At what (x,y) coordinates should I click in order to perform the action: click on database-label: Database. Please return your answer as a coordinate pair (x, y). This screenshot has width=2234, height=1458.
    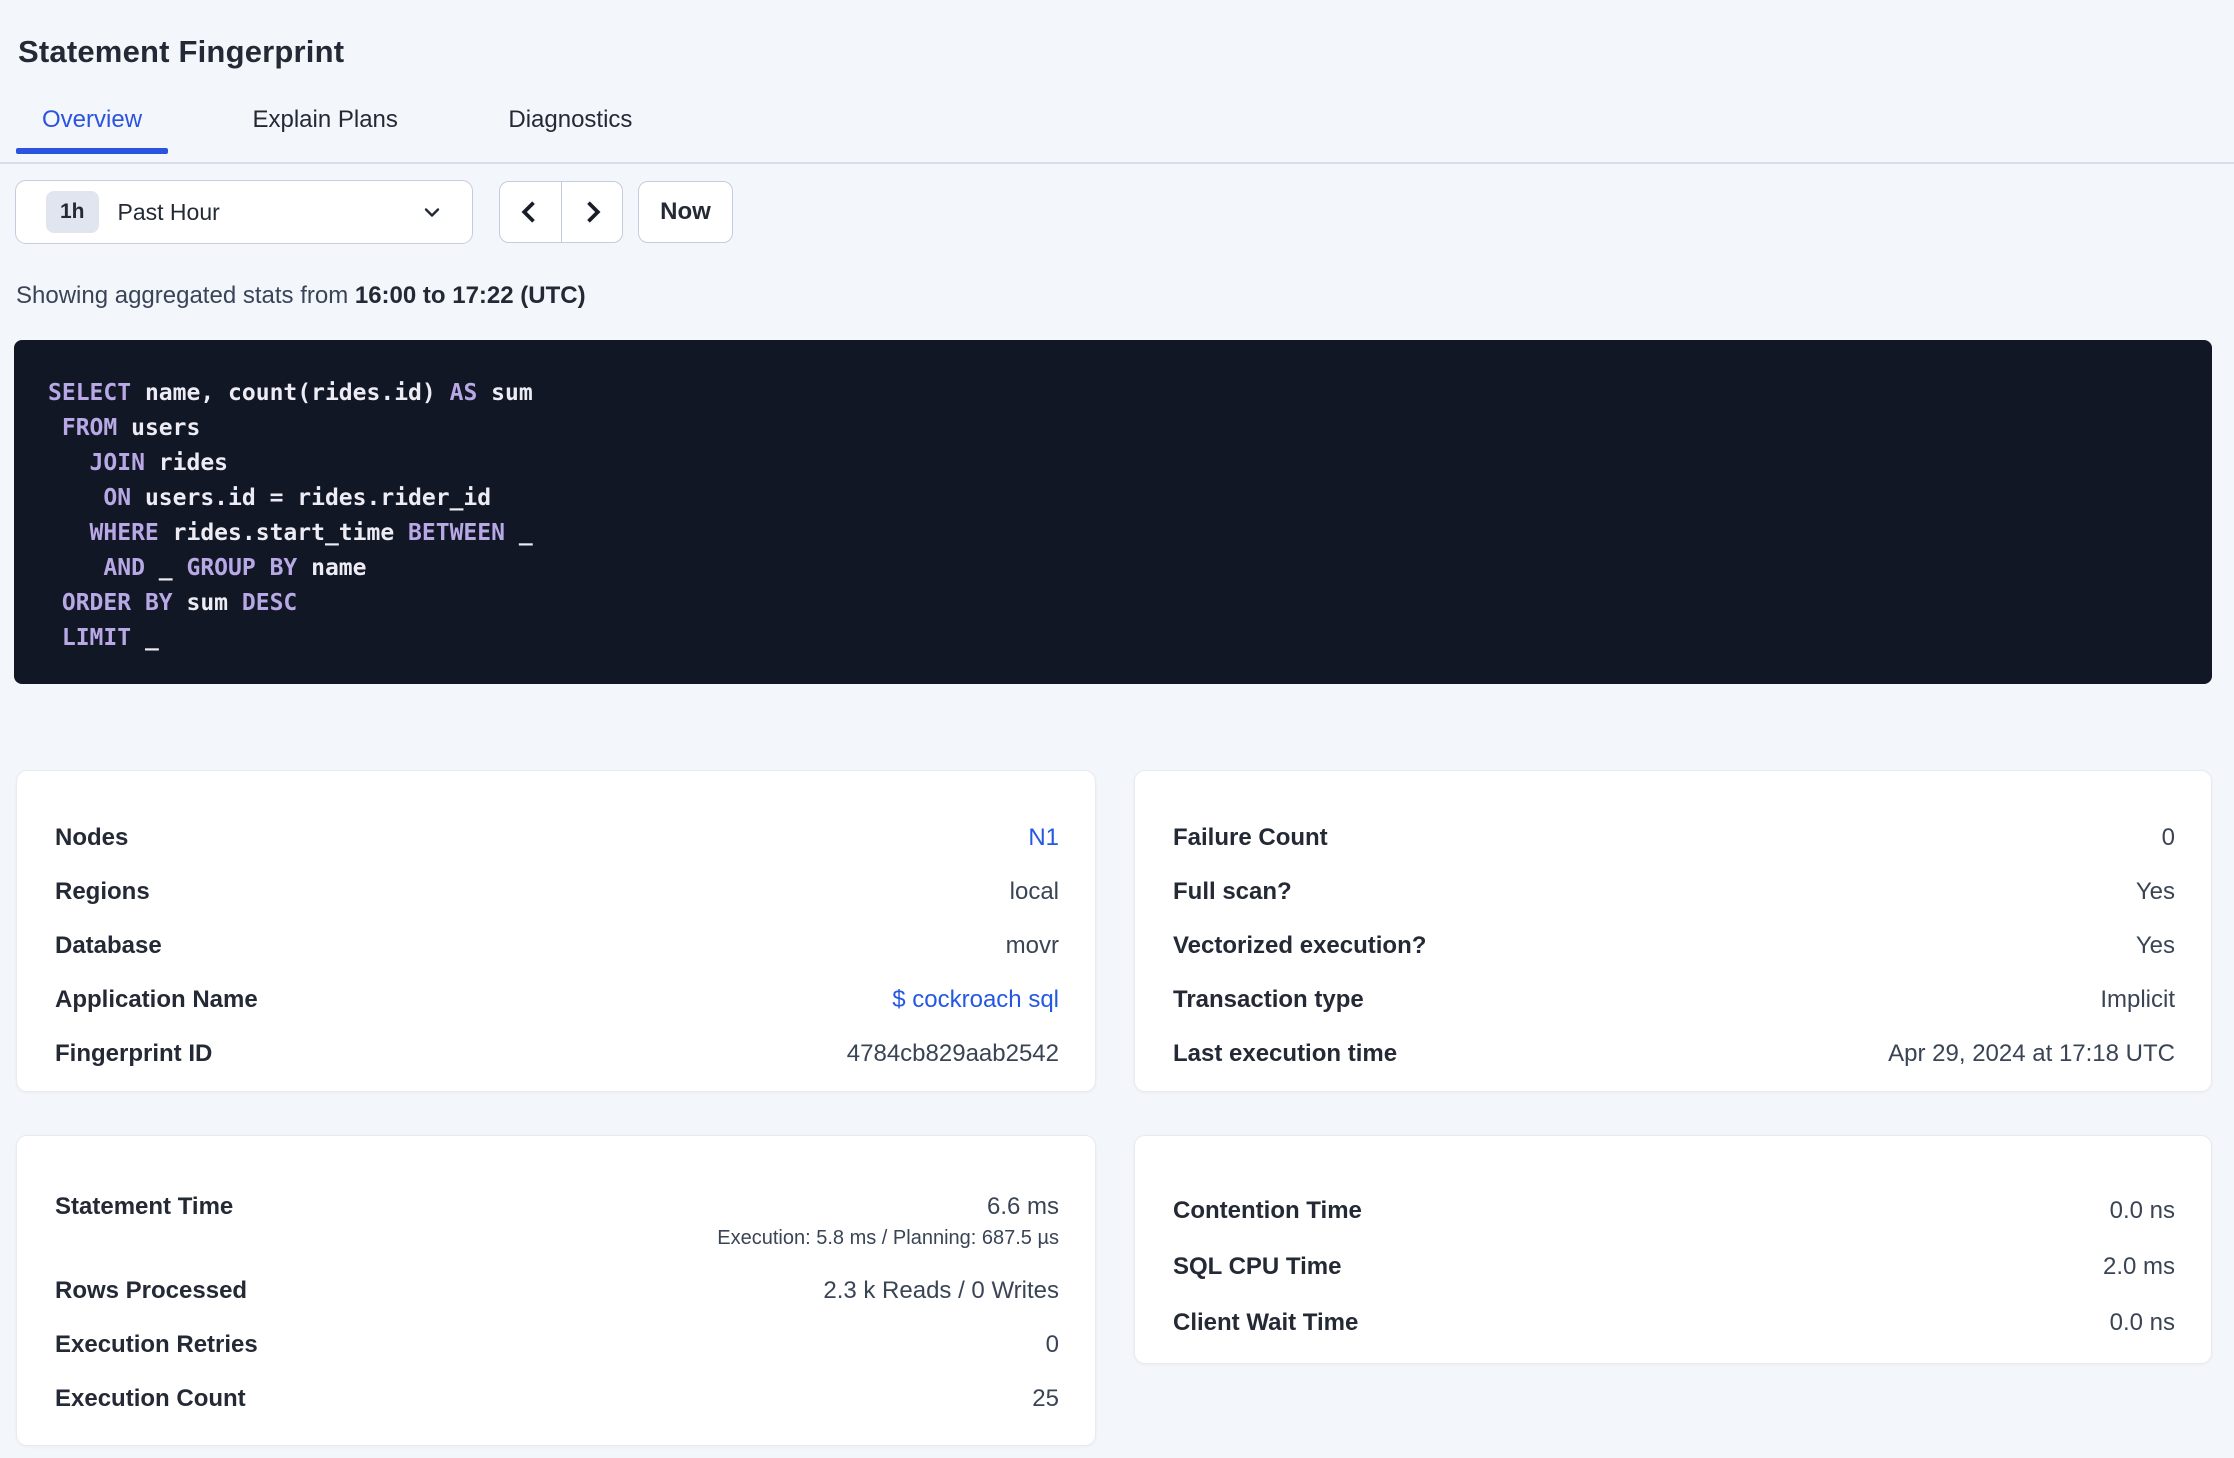
    Looking at the image, I should click on (108, 945).